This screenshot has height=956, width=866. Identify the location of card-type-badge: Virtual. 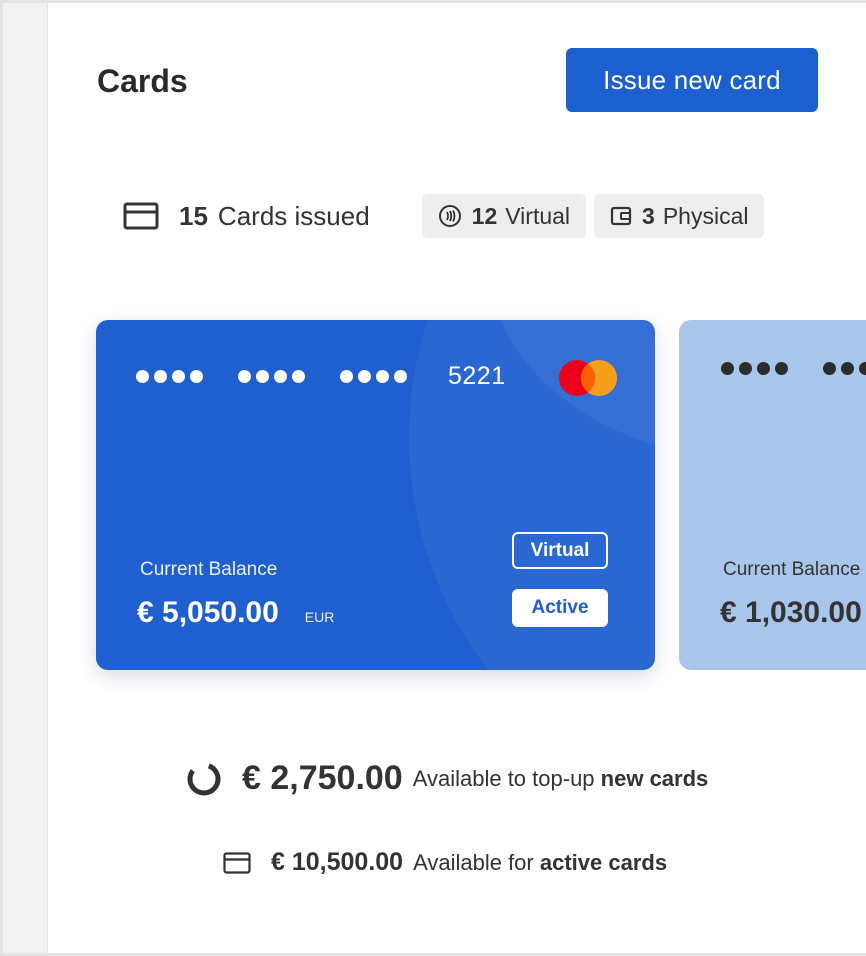
(560, 550).